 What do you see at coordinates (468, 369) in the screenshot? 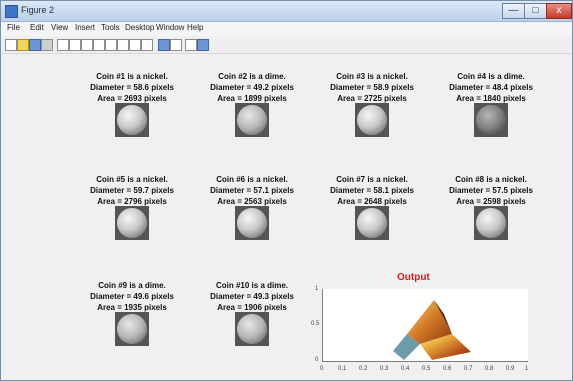
I see `x-tick-0-7: 0.7` at bounding box center [468, 369].